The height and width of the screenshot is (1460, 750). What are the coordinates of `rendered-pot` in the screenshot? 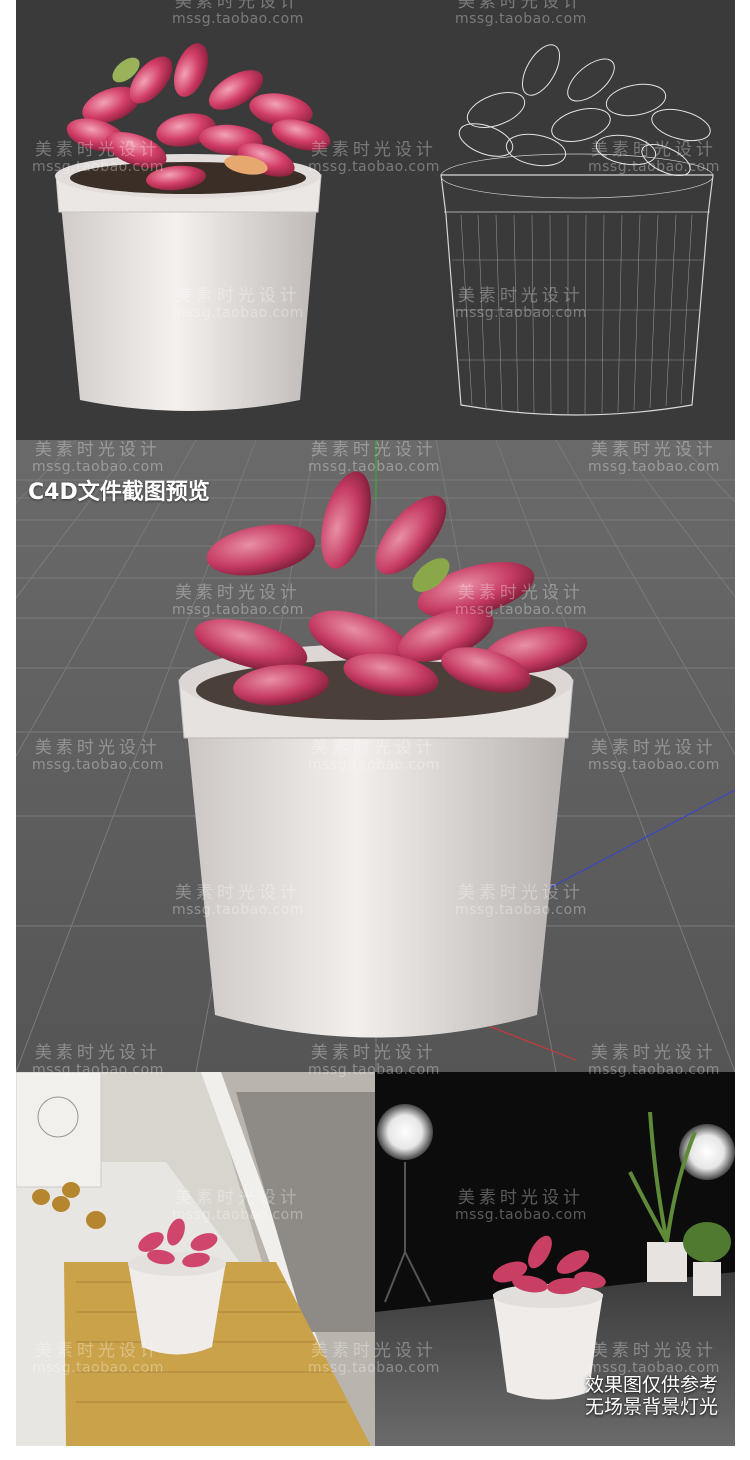 It's located at (188, 282).